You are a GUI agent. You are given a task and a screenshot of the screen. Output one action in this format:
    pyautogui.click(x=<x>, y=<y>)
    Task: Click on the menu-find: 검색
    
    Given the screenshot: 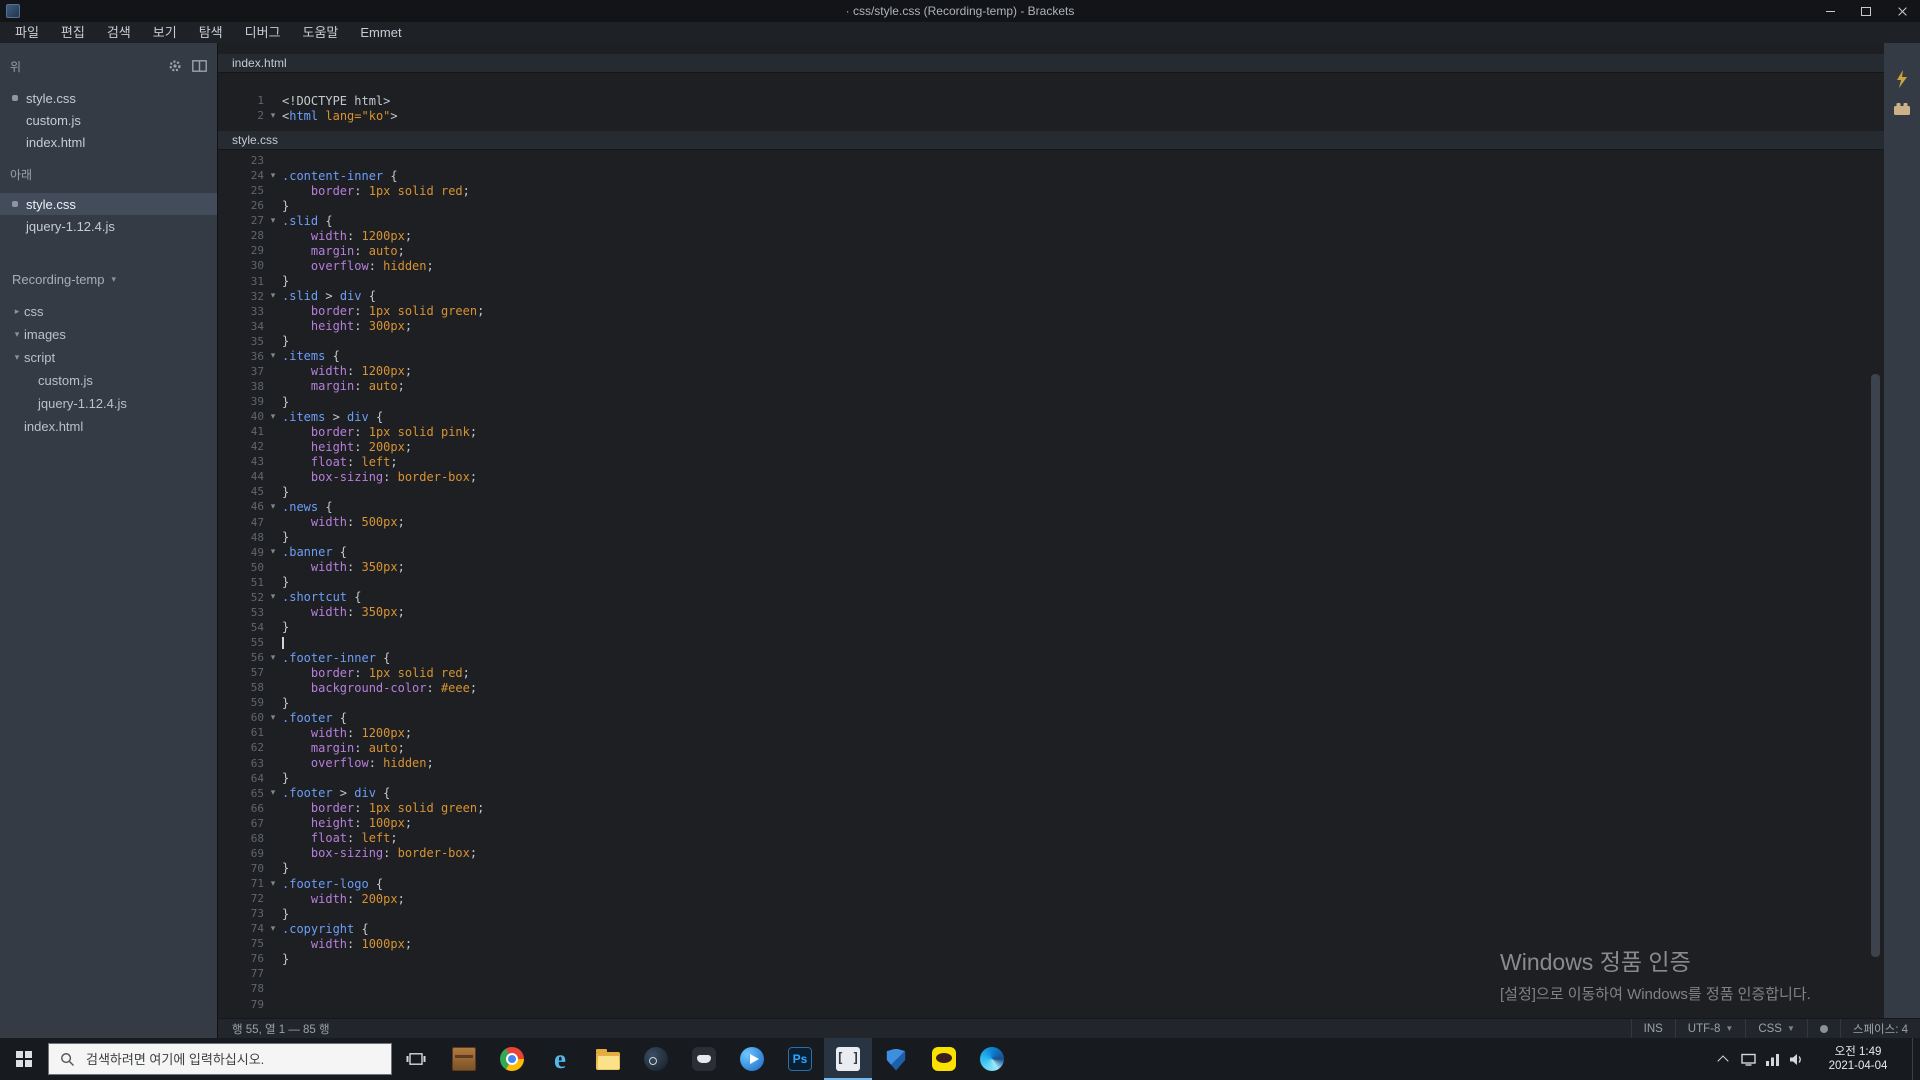 What is the action you would take?
    pyautogui.click(x=119, y=32)
    